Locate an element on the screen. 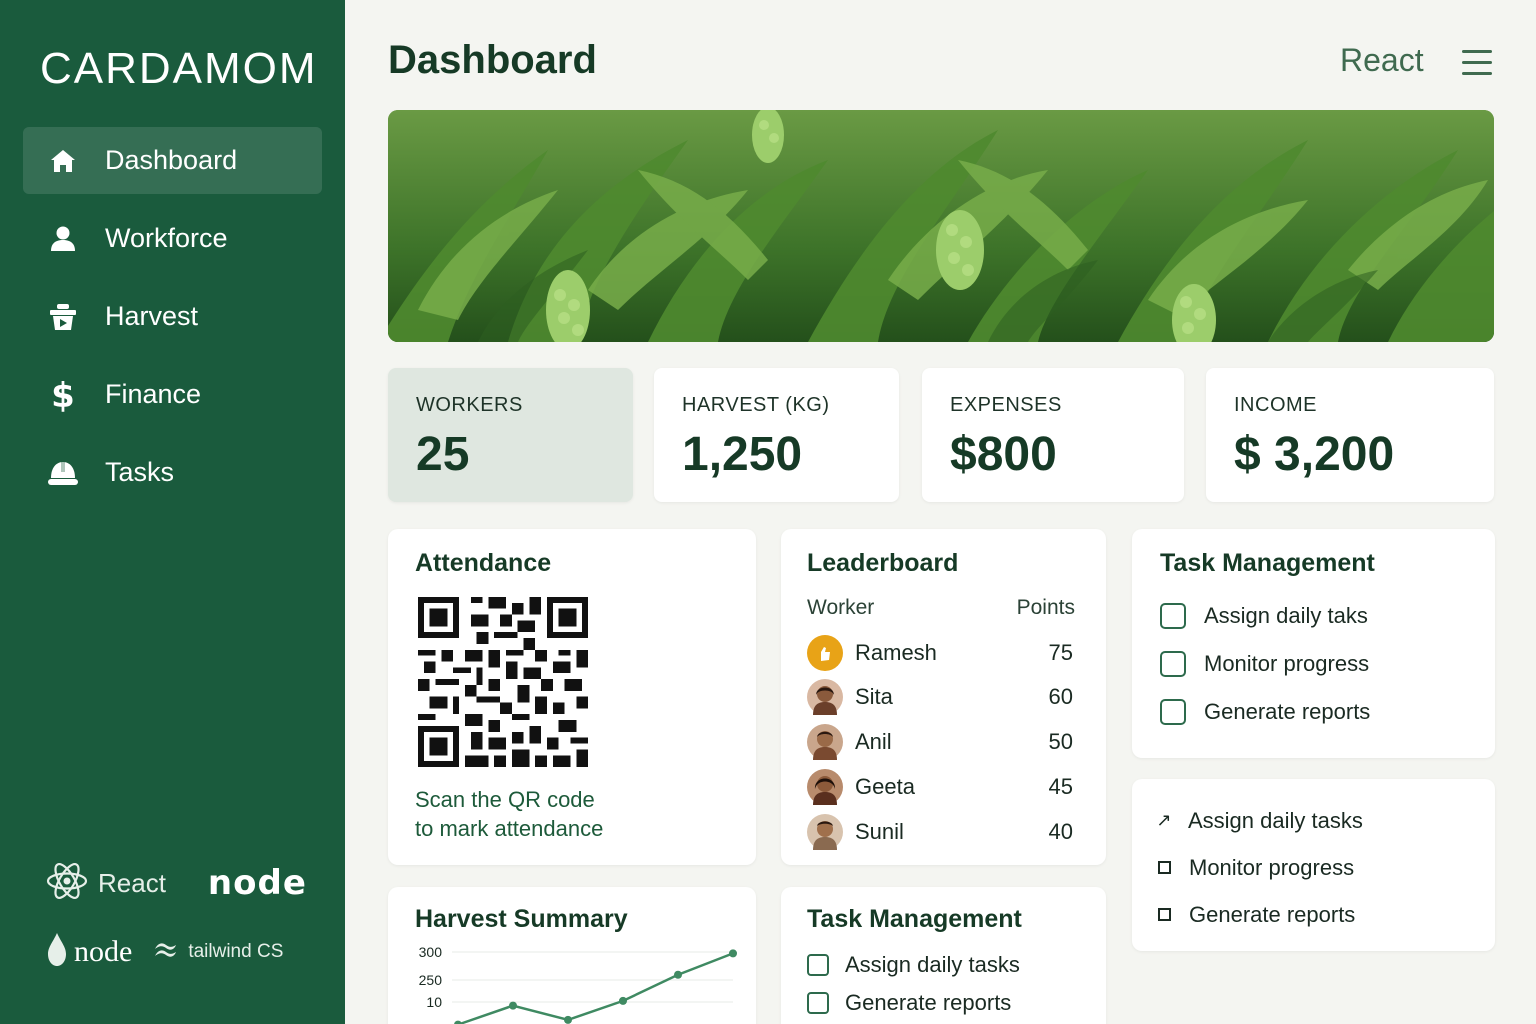 Image resolution: width=1536 pixels, height=1024 pixels. tailwind-label: tailwind CS is located at coordinates (236, 951).